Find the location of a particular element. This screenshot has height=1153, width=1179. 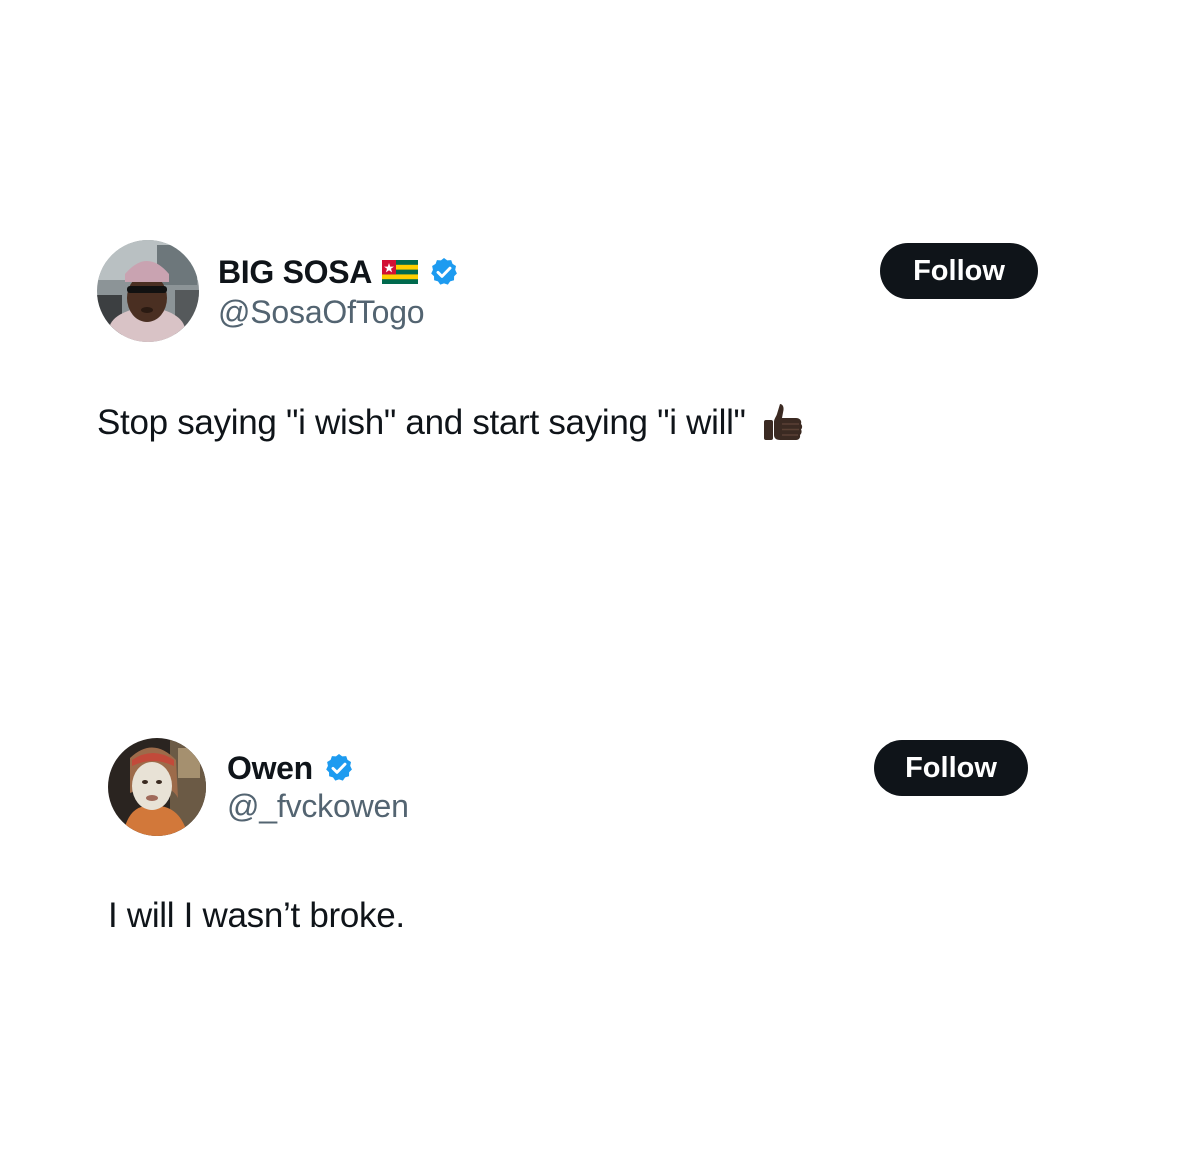

display-name: BIG SOSA is located at coordinates (295, 272).